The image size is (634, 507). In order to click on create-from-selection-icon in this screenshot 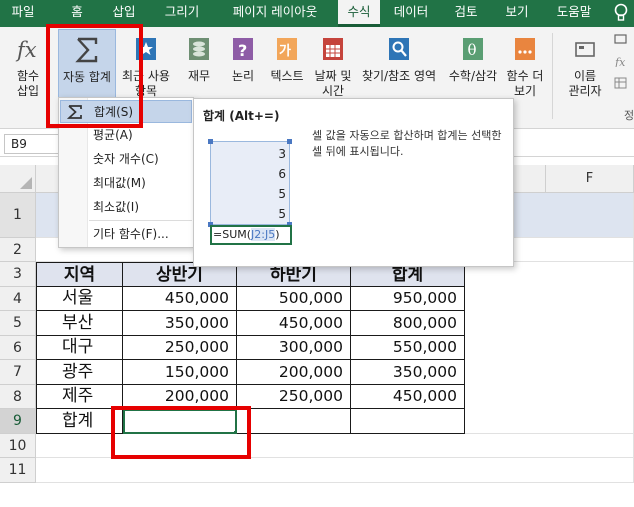, I will do `click(621, 83)`.